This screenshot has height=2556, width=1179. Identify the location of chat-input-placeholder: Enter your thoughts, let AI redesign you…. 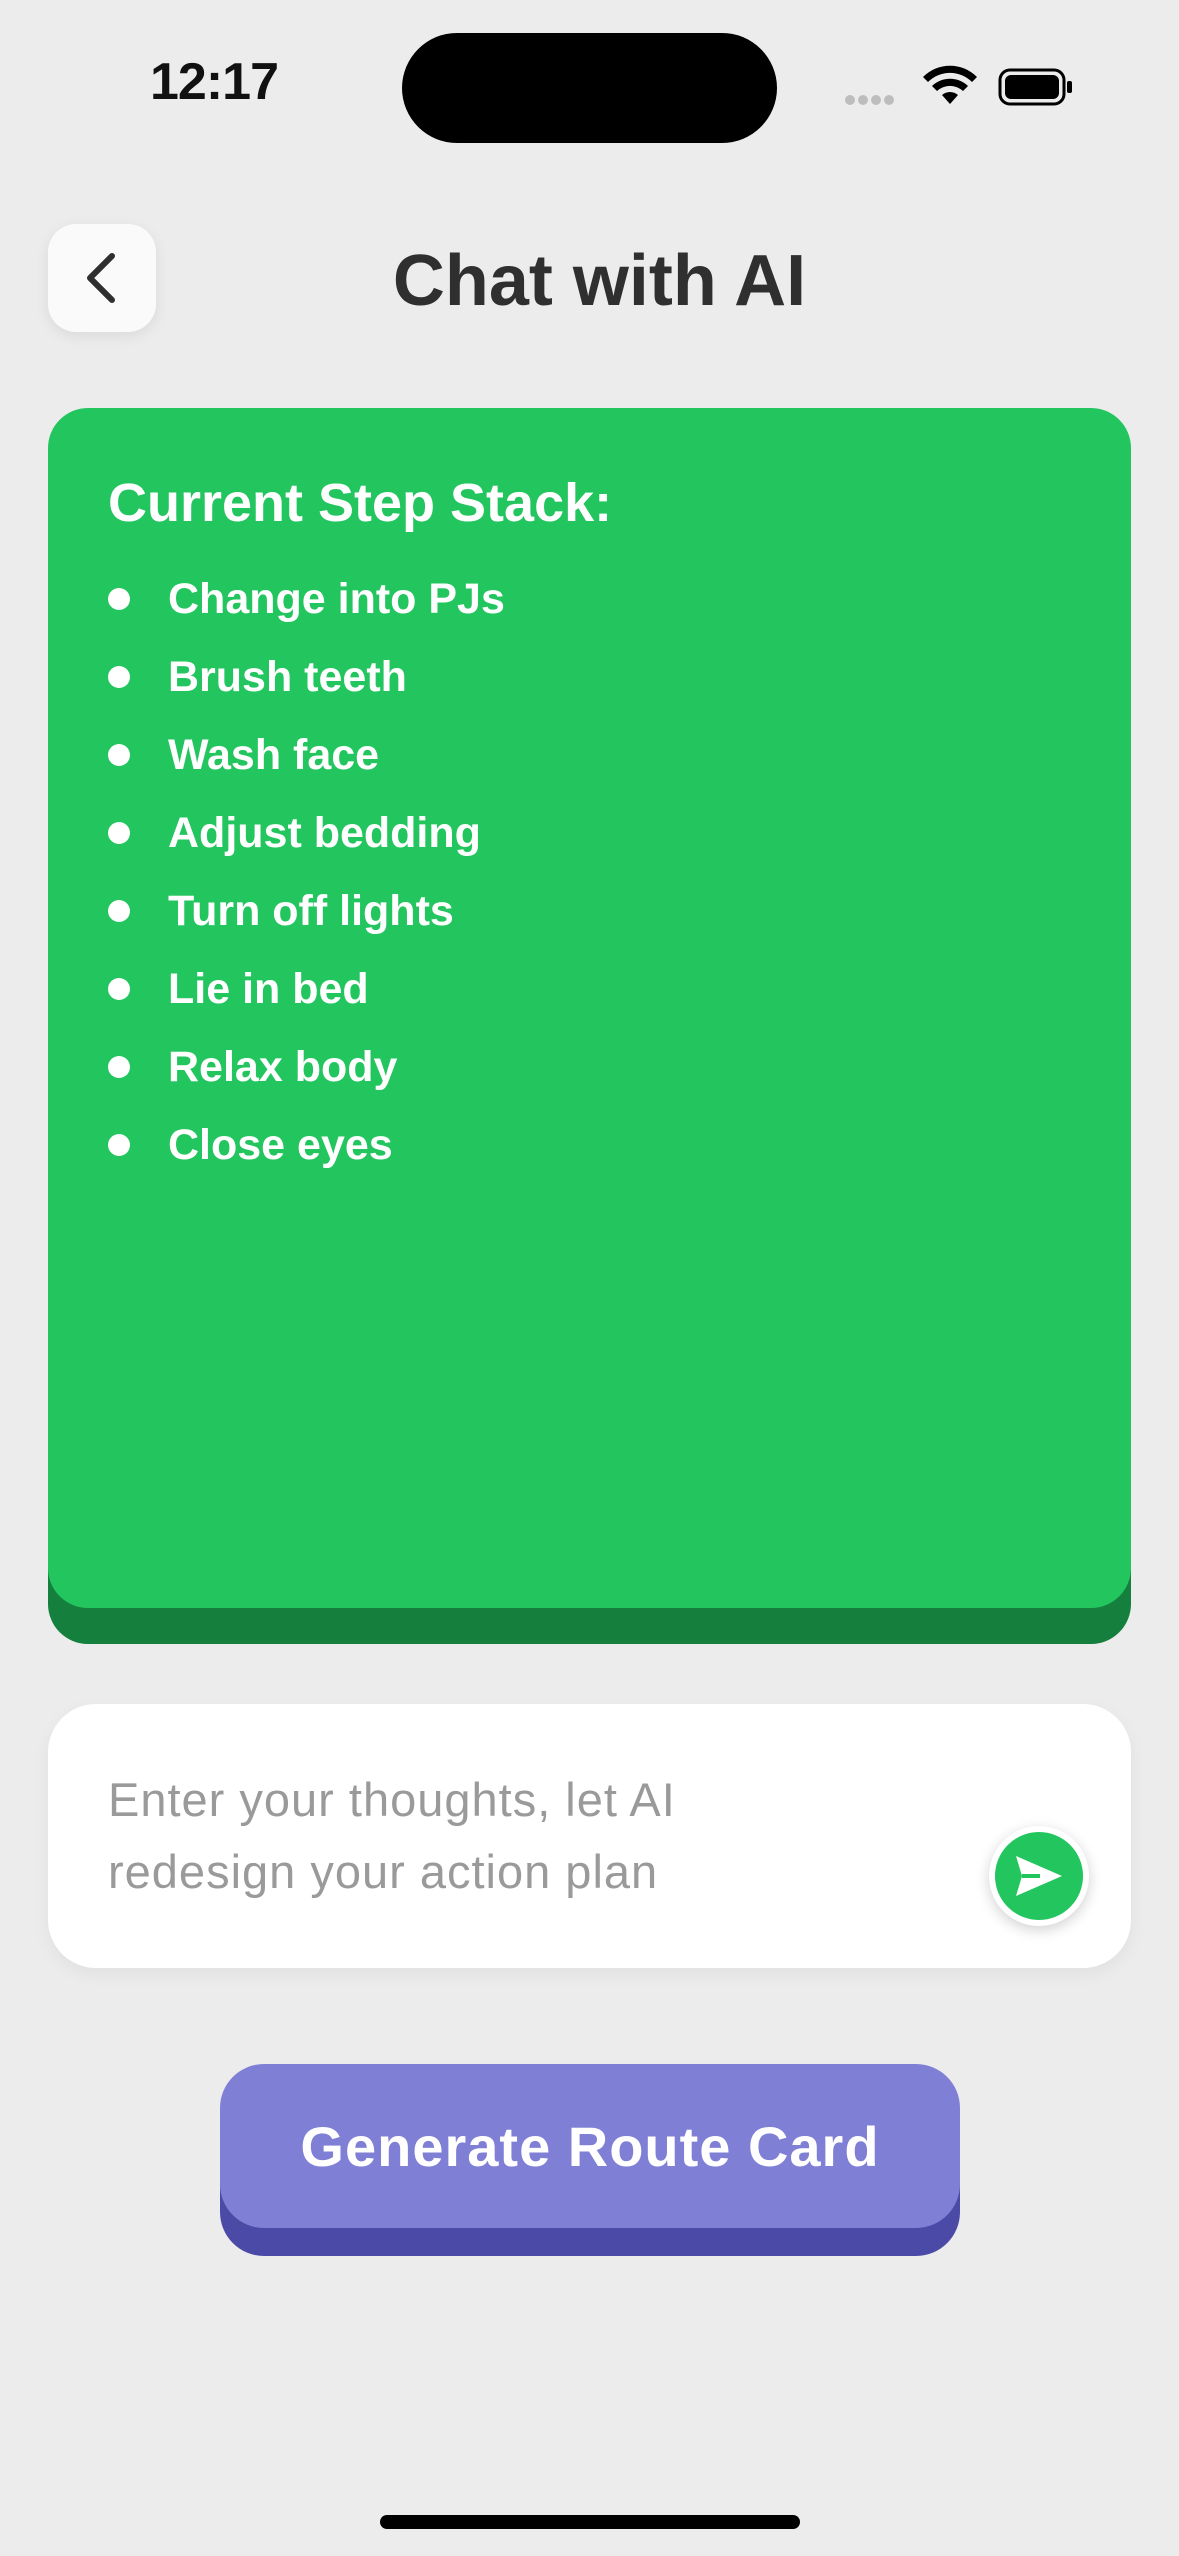
(488, 1836).